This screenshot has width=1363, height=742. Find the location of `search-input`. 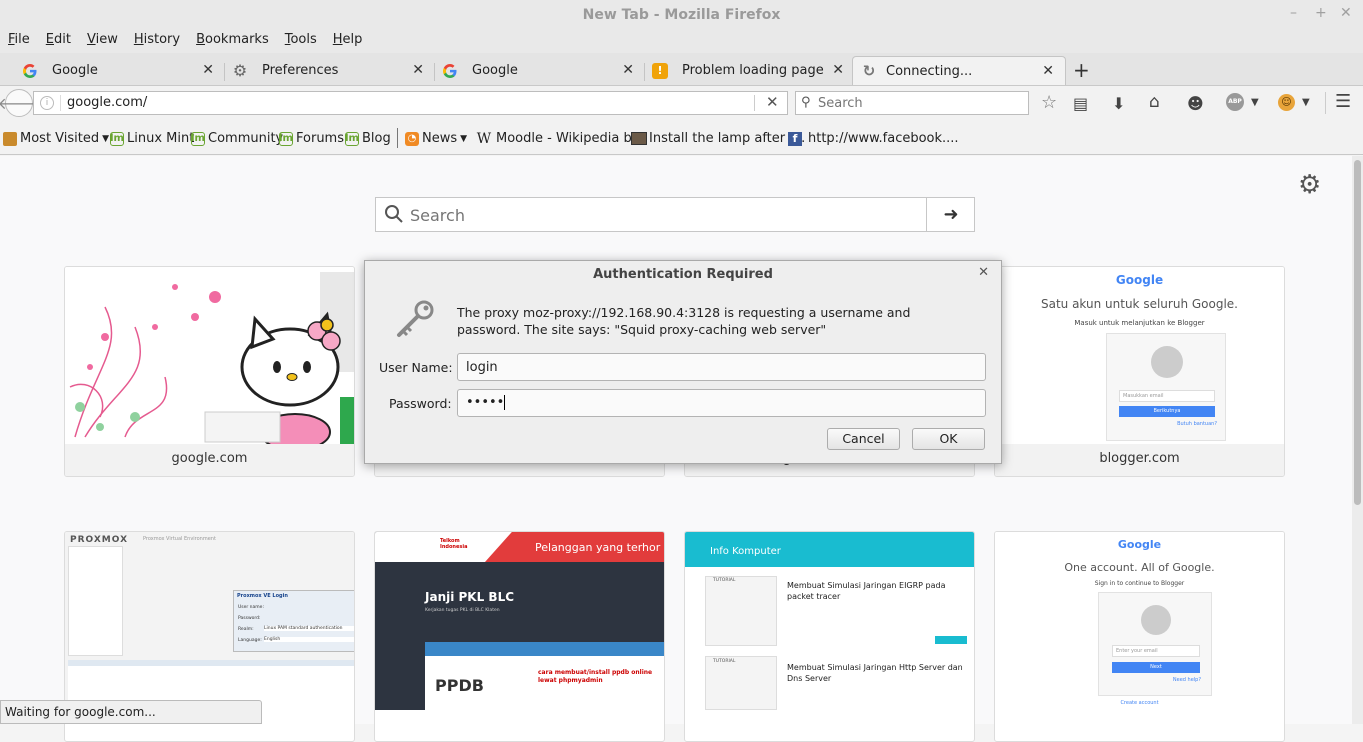

search-input is located at coordinates (918, 103).